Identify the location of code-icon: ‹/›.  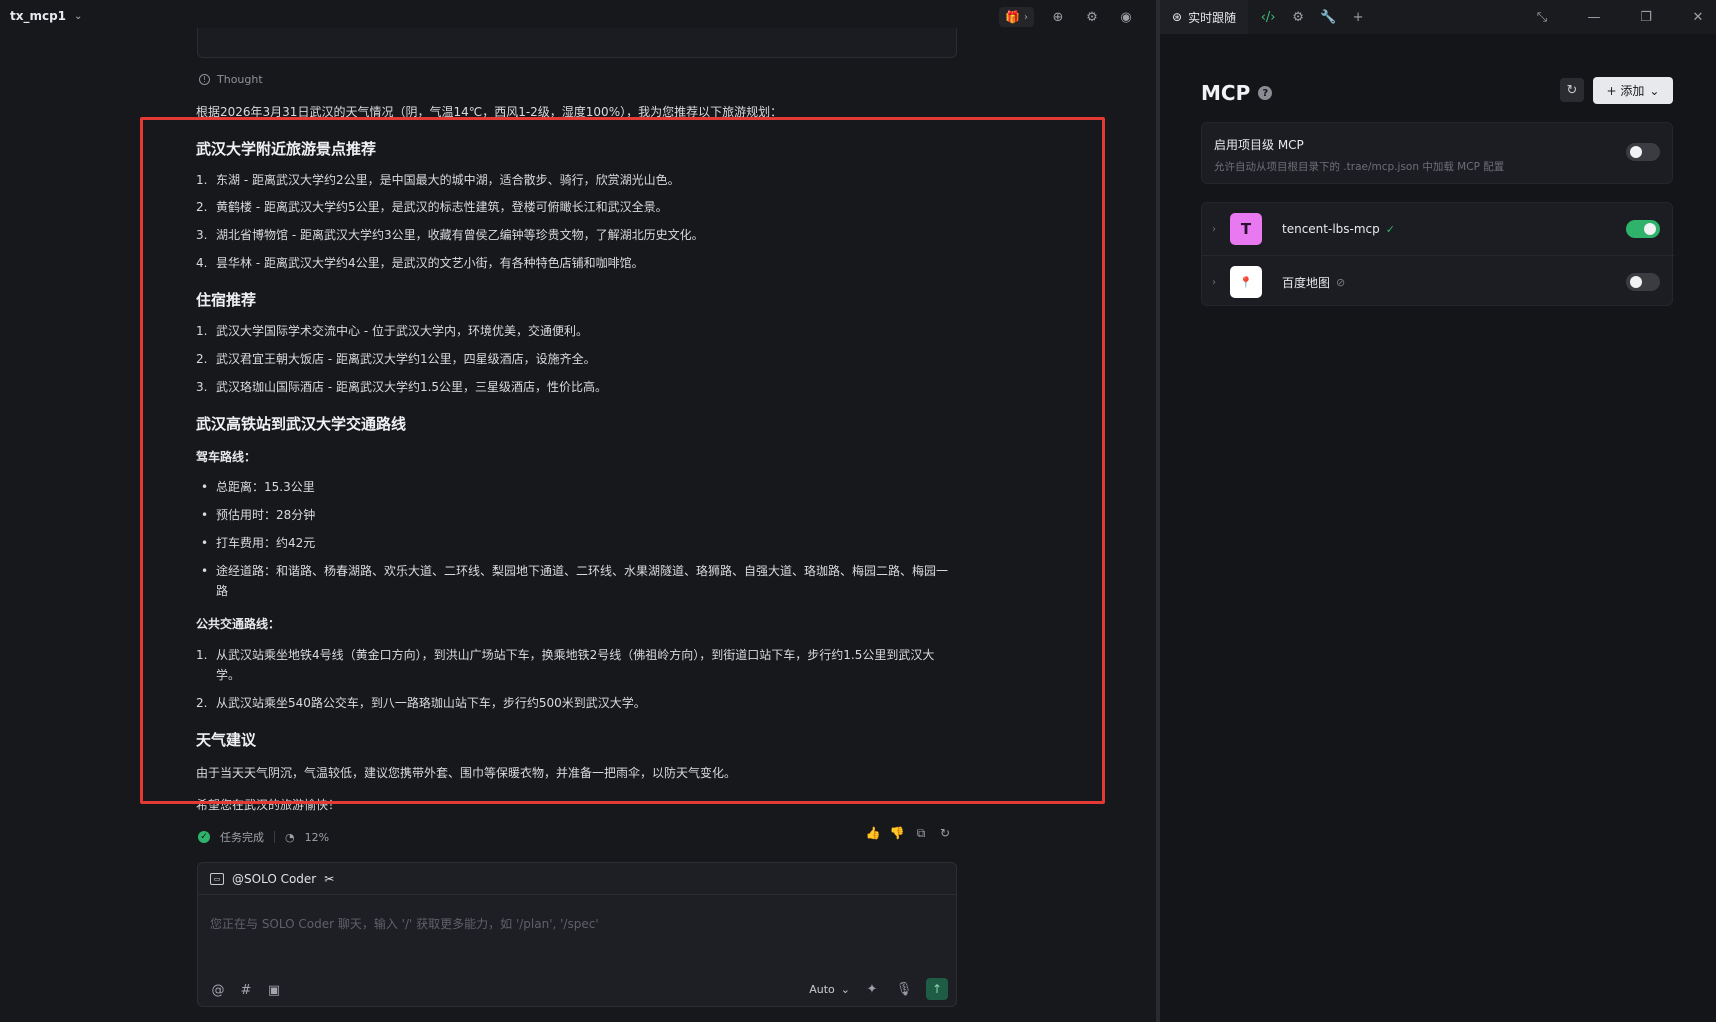
(1268, 17).